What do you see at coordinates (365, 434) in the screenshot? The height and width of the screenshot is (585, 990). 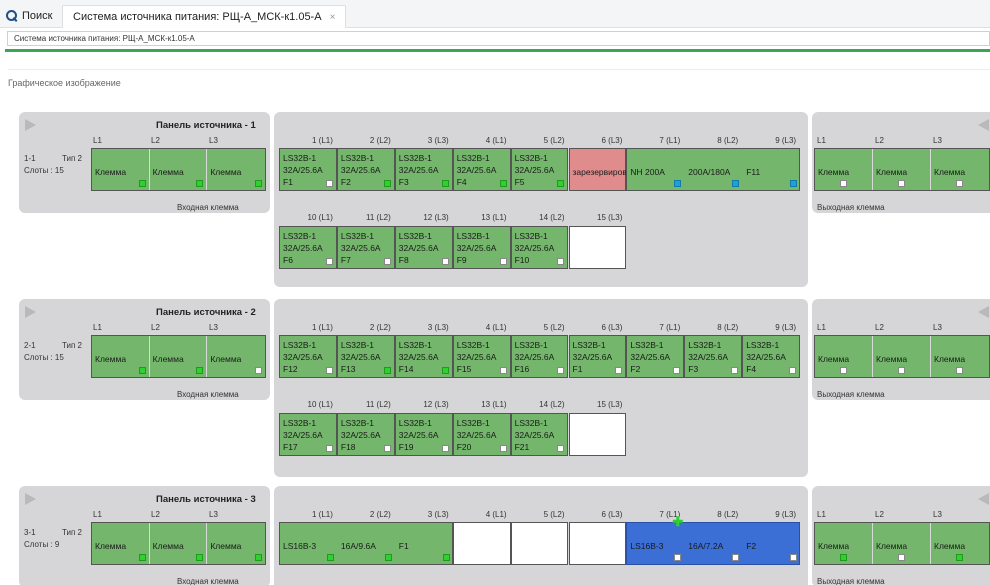 I see `breaker-slot: LS32B-1 32A/25.6A F18` at bounding box center [365, 434].